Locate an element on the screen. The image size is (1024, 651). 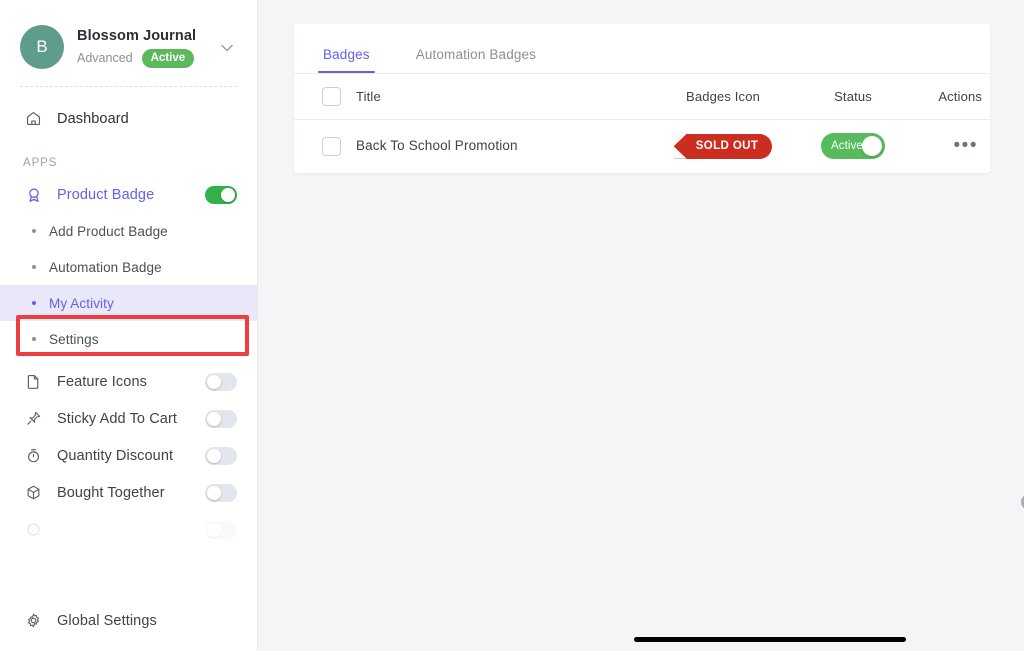
scroll-fade is located at coordinates (128, 585).